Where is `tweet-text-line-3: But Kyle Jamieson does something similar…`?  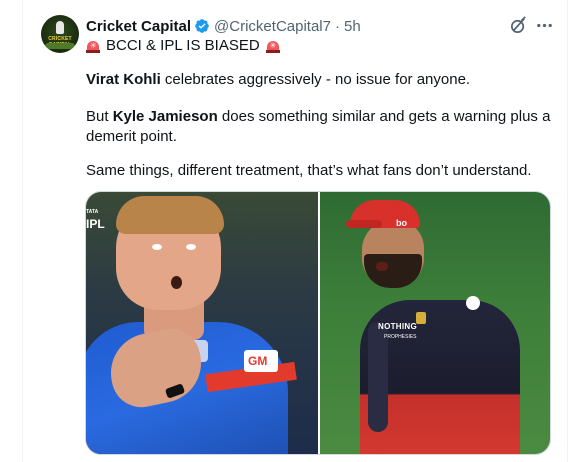
tweet-text-line-3: But Kyle Jamieson does something similar… is located at coordinates (318, 117).